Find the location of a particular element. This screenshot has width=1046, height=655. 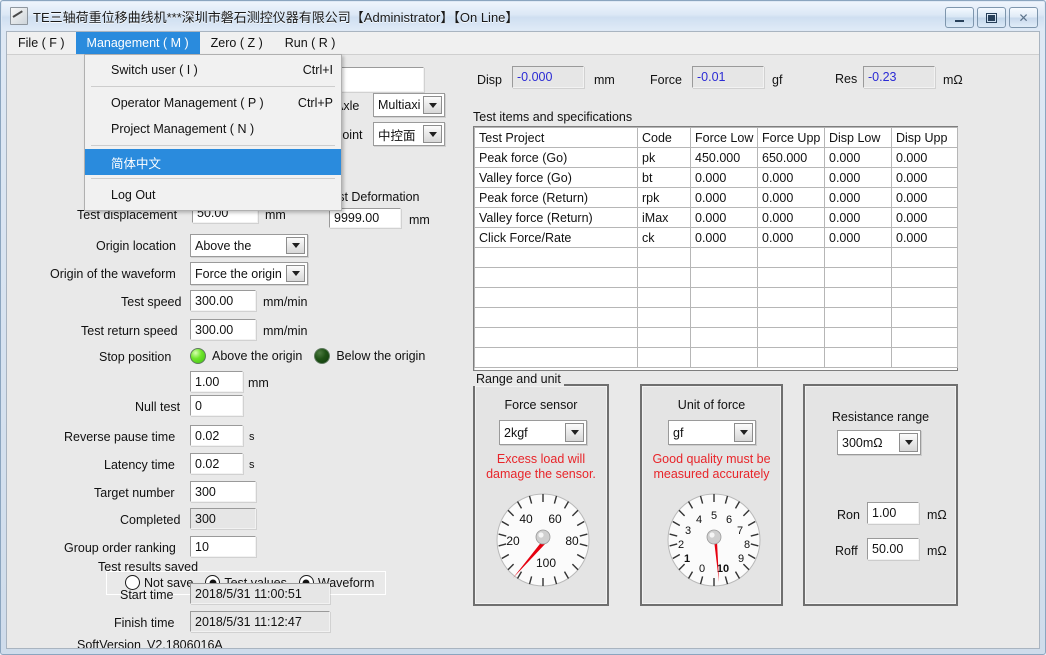

name-input is located at coordinates (381, 79).